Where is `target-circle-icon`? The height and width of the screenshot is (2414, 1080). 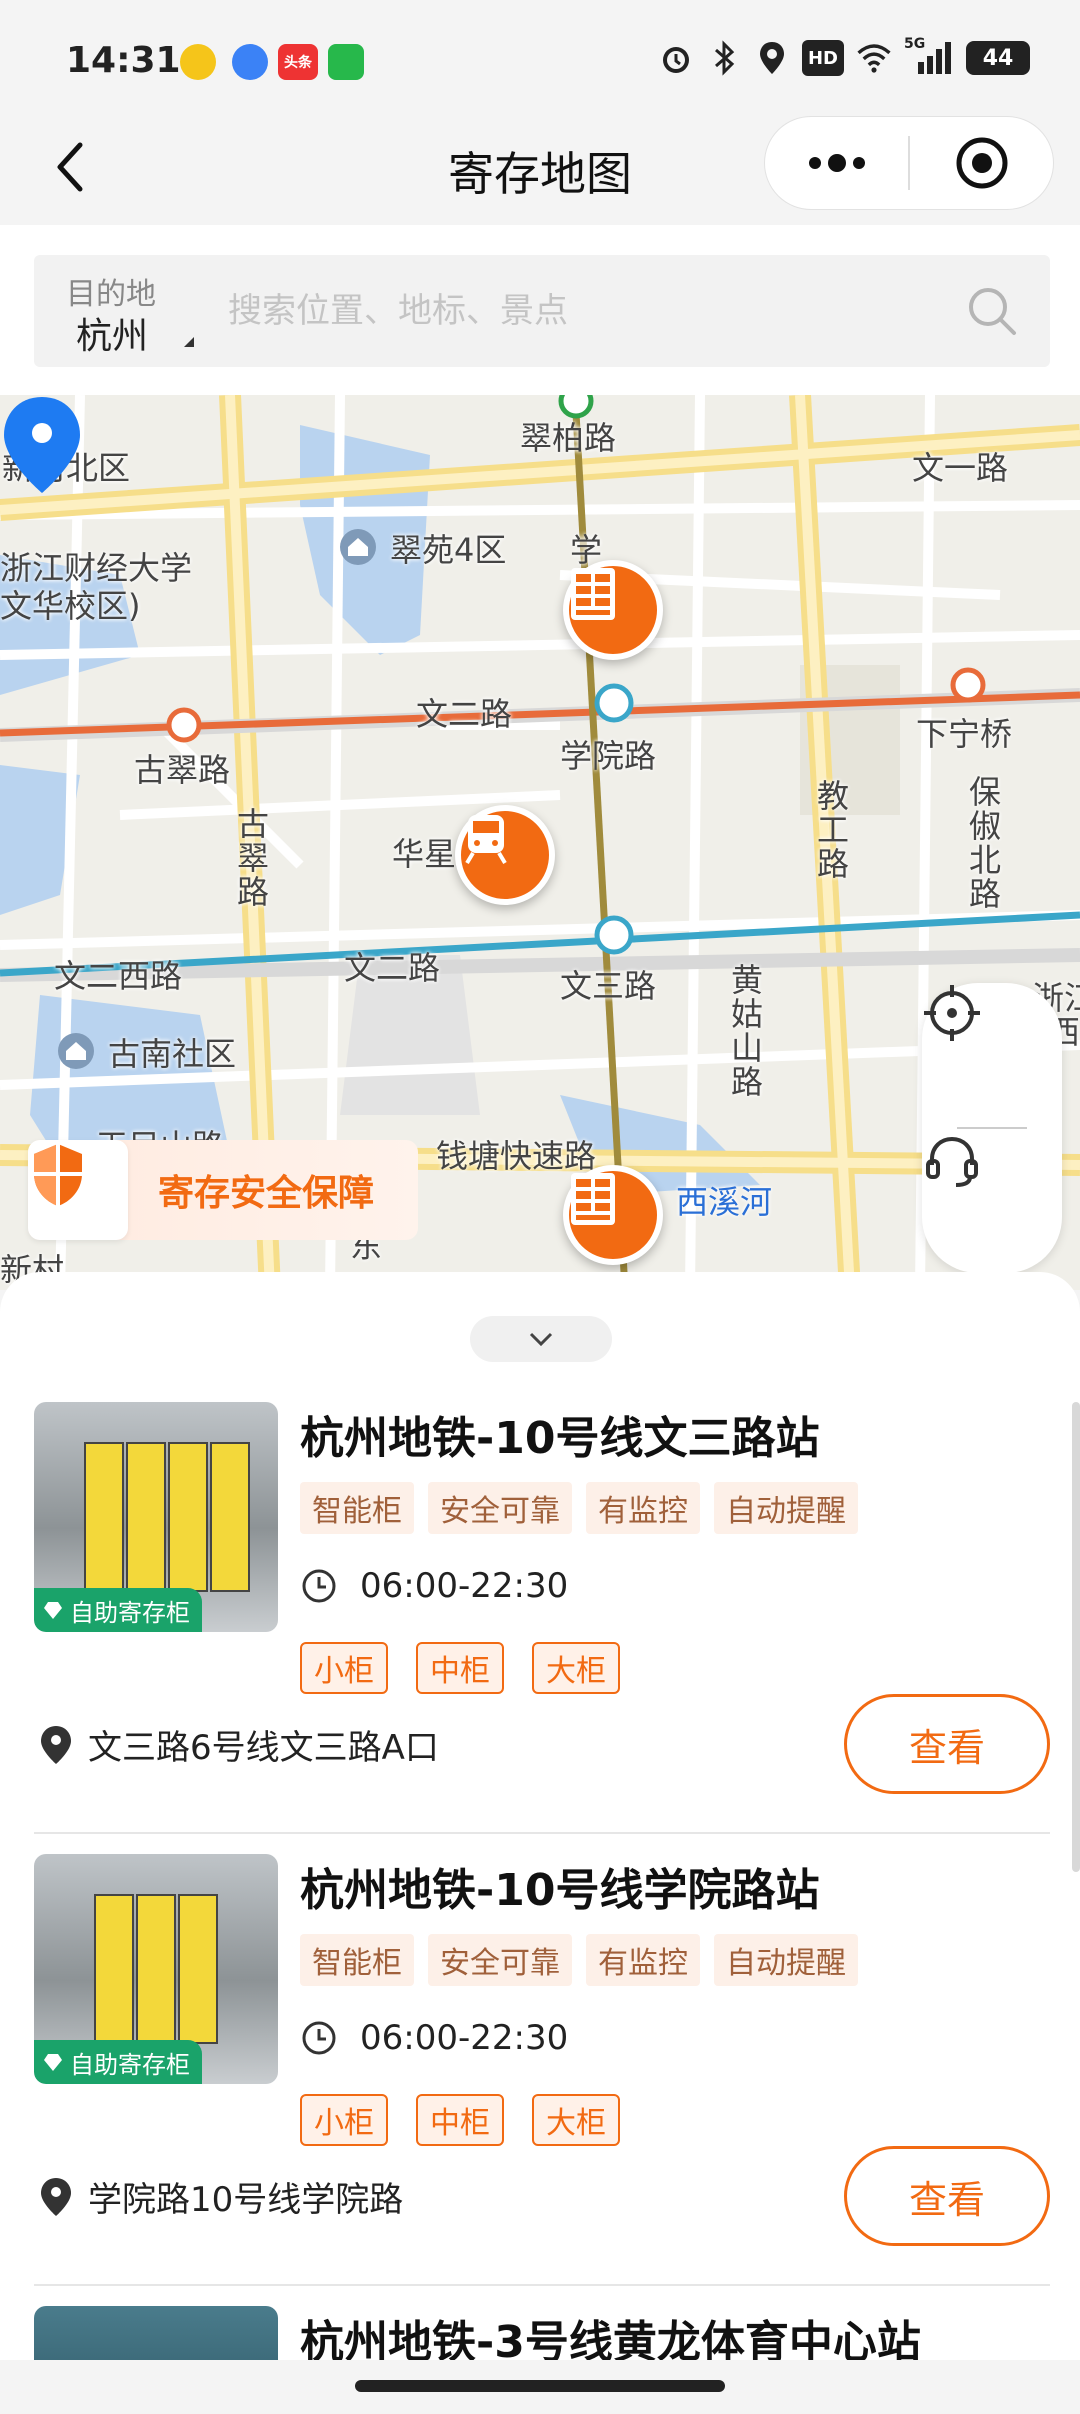
target-circle-icon is located at coordinates (981, 163).